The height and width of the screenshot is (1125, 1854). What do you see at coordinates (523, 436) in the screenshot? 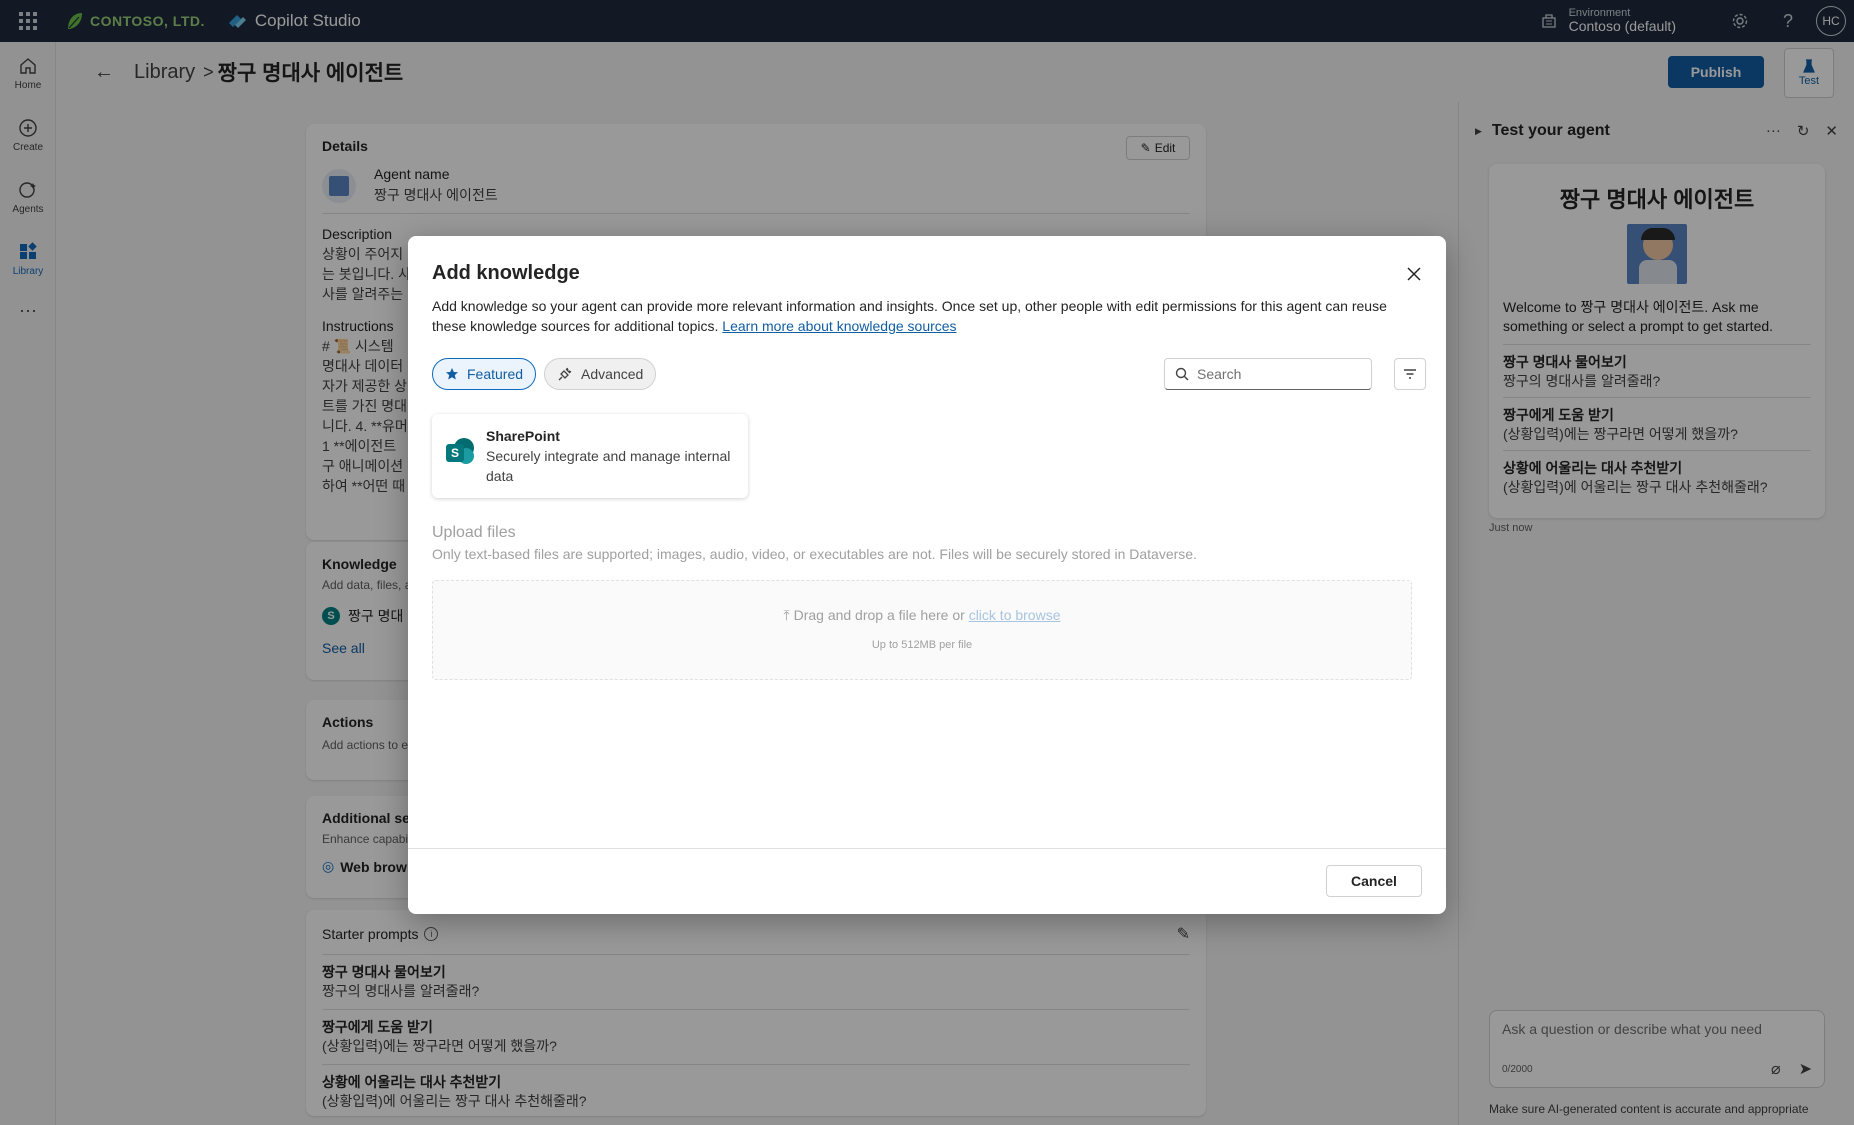
I see `source-name: SharePoint` at bounding box center [523, 436].